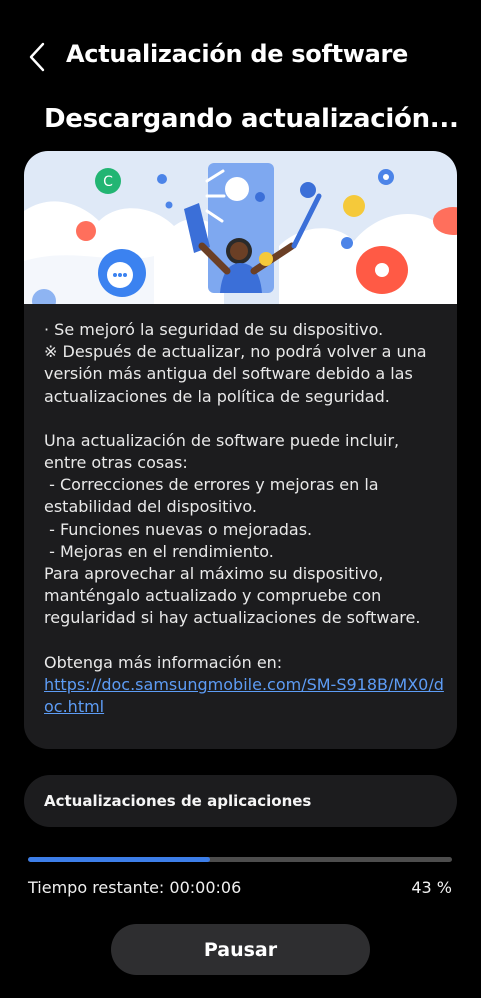  What do you see at coordinates (108, 182) in the screenshot?
I see `svg-text: C` at bounding box center [108, 182].